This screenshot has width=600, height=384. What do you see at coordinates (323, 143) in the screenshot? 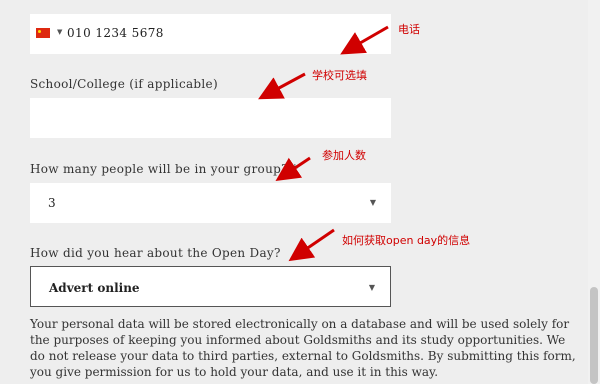
I see `annotation-arrows` at bounding box center [323, 143].